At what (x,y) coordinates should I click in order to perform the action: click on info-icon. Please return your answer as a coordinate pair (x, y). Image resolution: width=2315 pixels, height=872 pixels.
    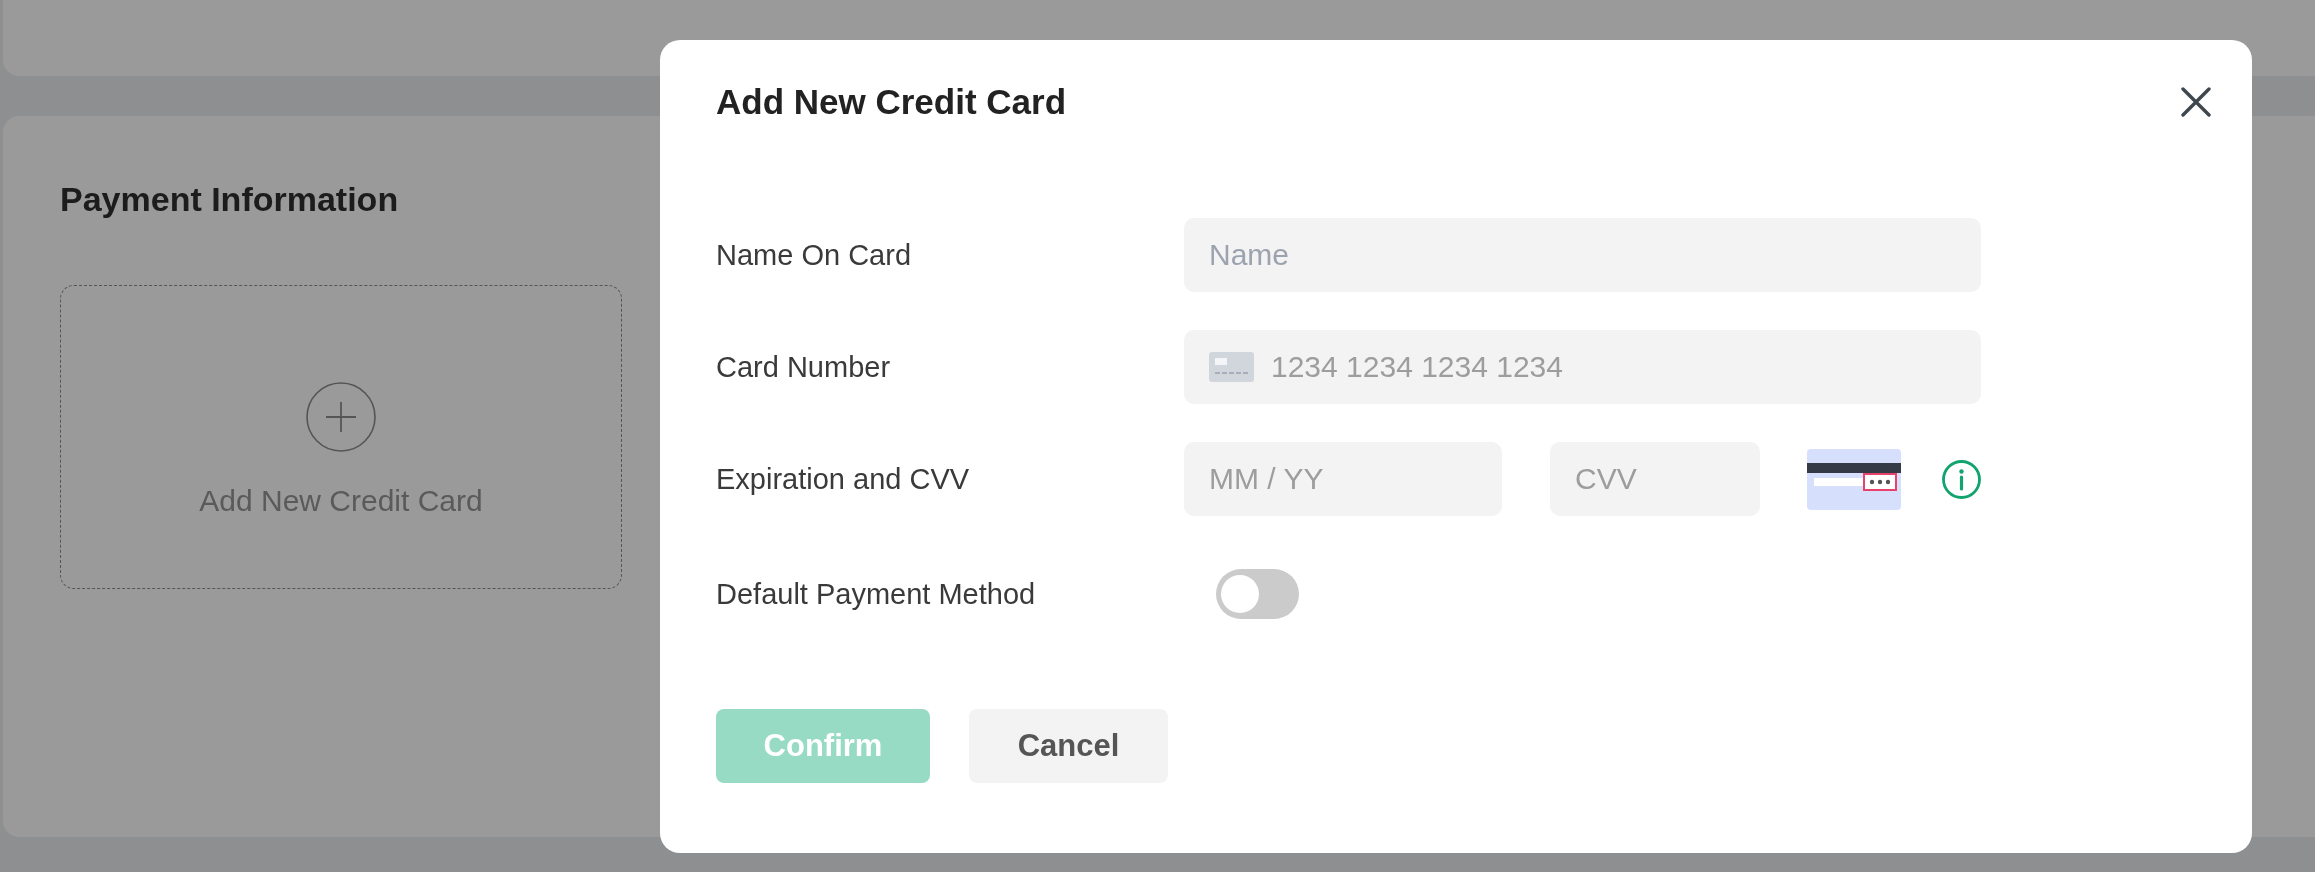
    Looking at the image, I should click on (1961, 479).